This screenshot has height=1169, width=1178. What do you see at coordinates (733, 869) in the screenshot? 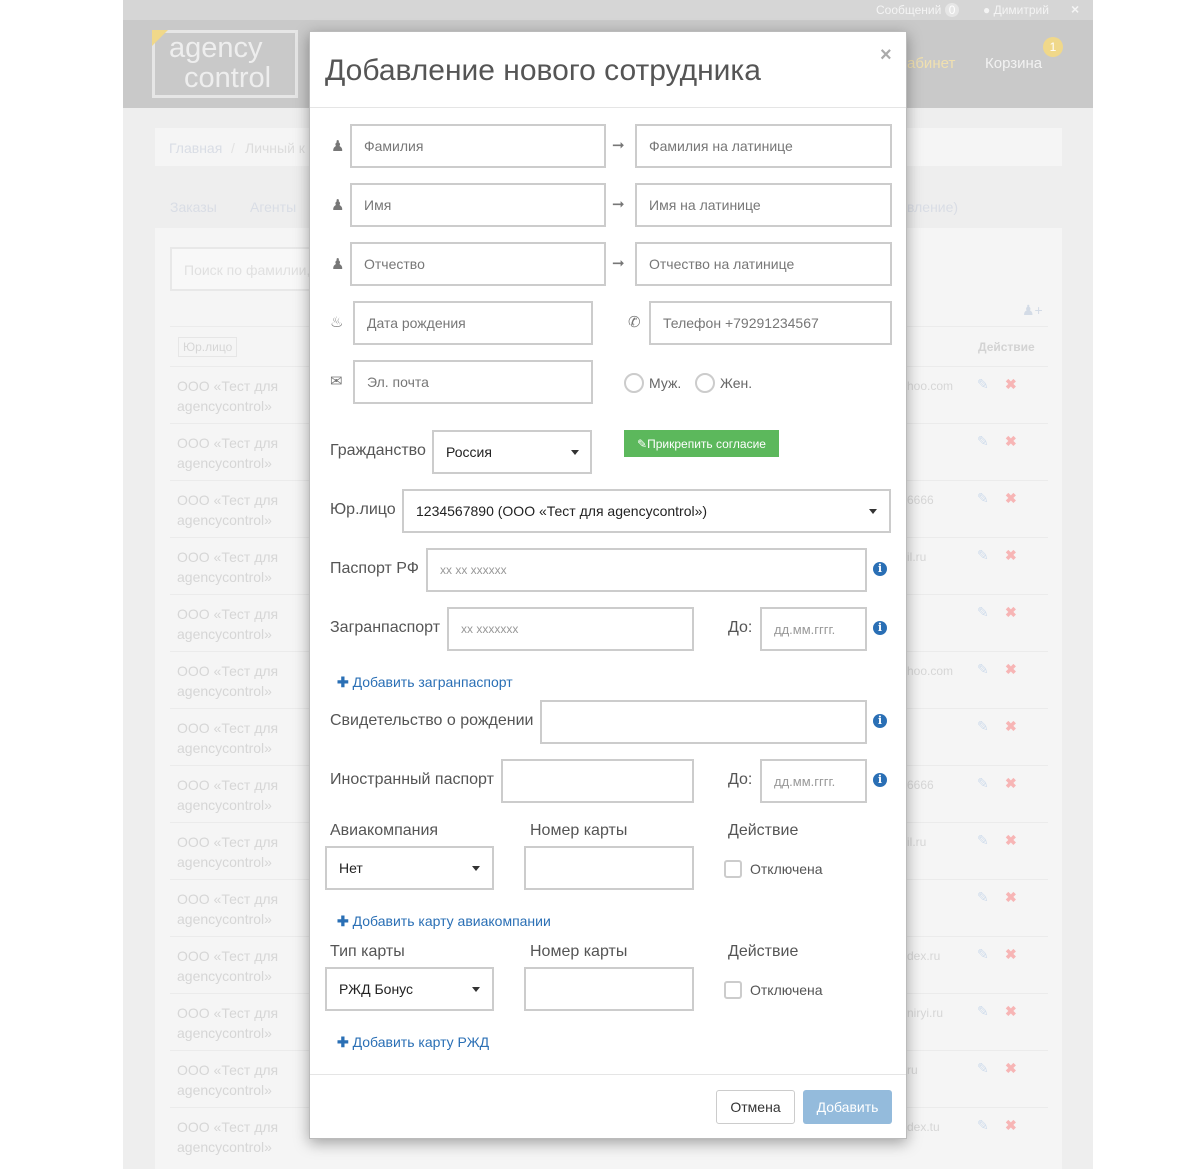
I see `airline-disabled-checkbox` at bounding box center [733, 869].